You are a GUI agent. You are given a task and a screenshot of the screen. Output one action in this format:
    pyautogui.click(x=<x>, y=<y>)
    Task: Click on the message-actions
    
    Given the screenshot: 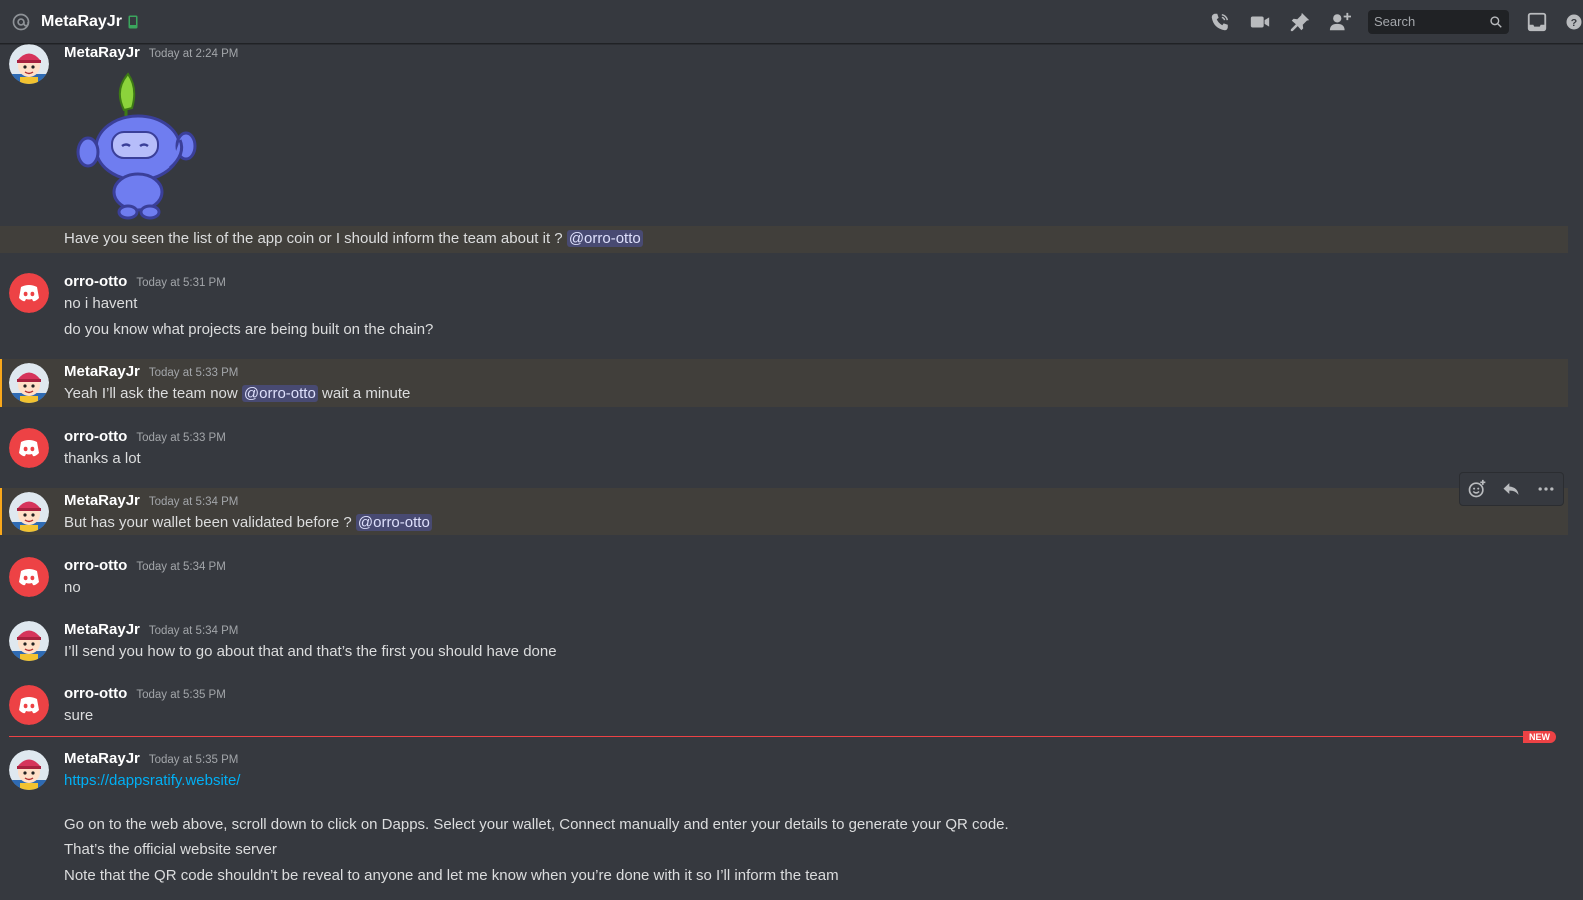 What is the action you would take?
    pyautogui.click(x=1511, y=489)
    